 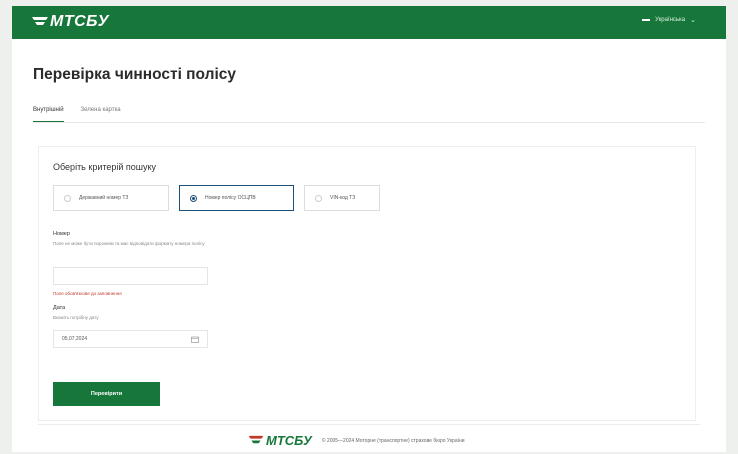 What do you see at coordinates (61, 234) in the screenshot?
I see `number-field-label: Номер` at bounding box center [61, 234].